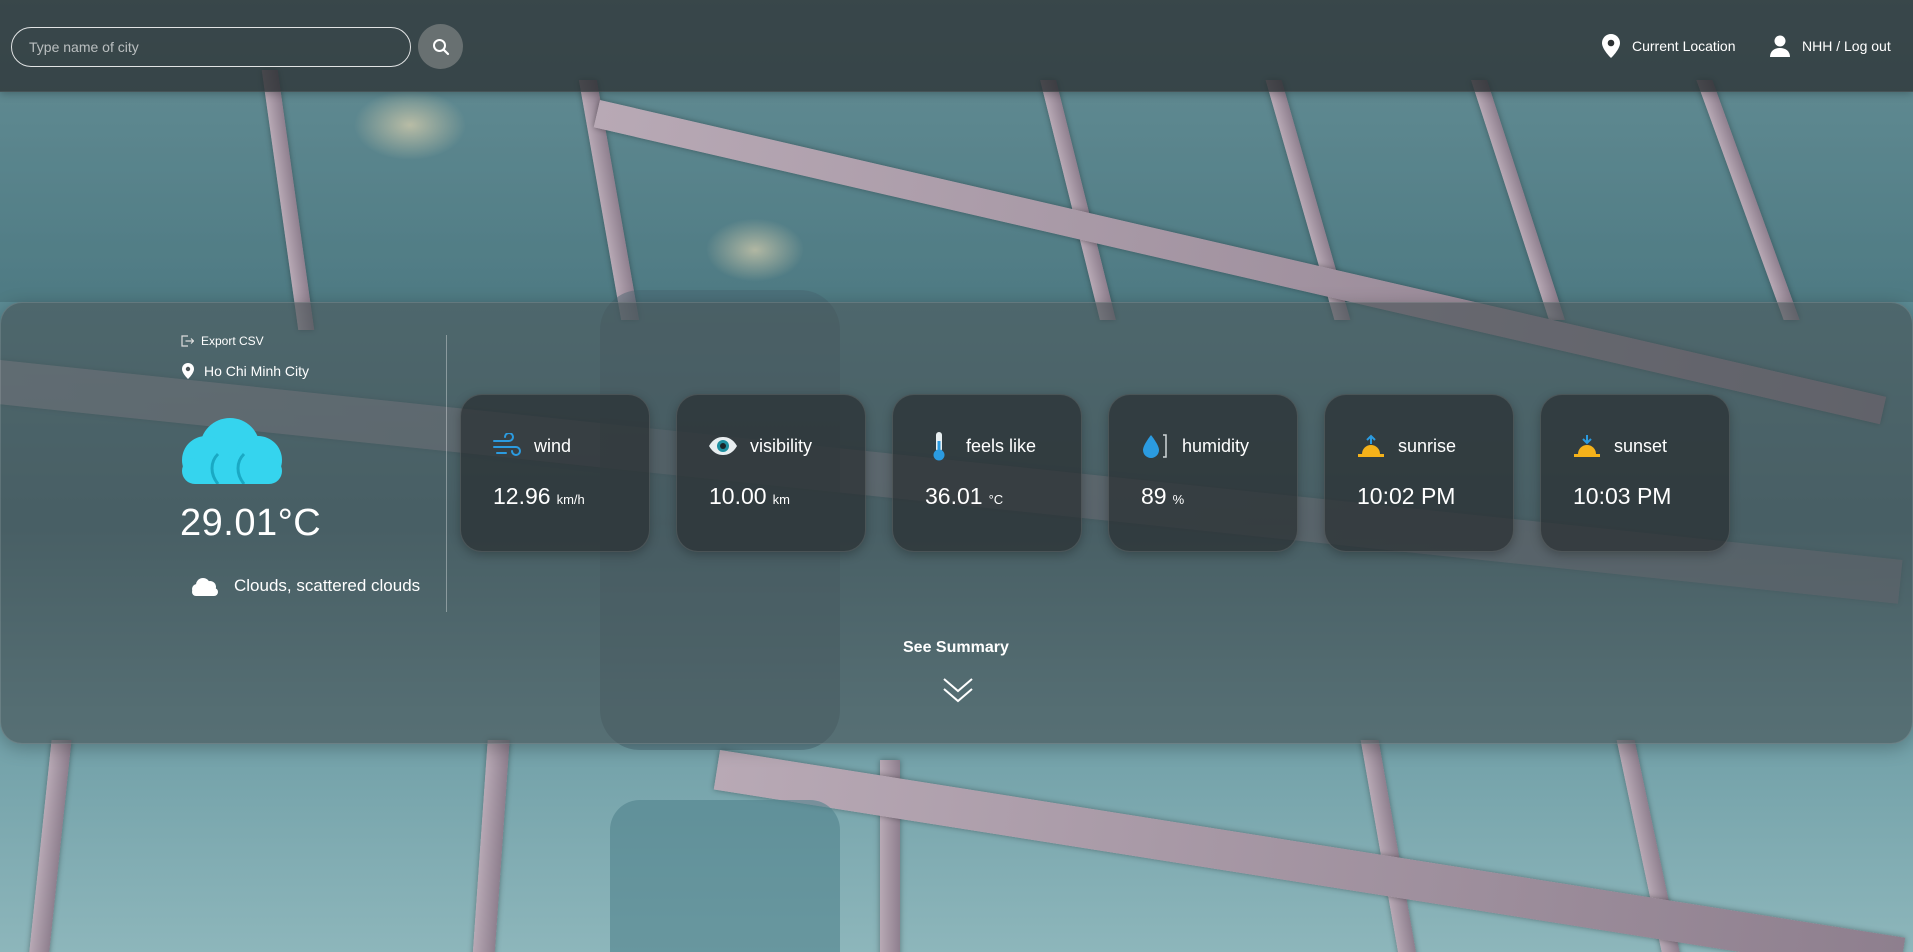 Image resolution: width=1913 pixels, height=952 pixels. Describe the element at coordinates (211, 47) in the screenshot. I see `search-input` at that location.